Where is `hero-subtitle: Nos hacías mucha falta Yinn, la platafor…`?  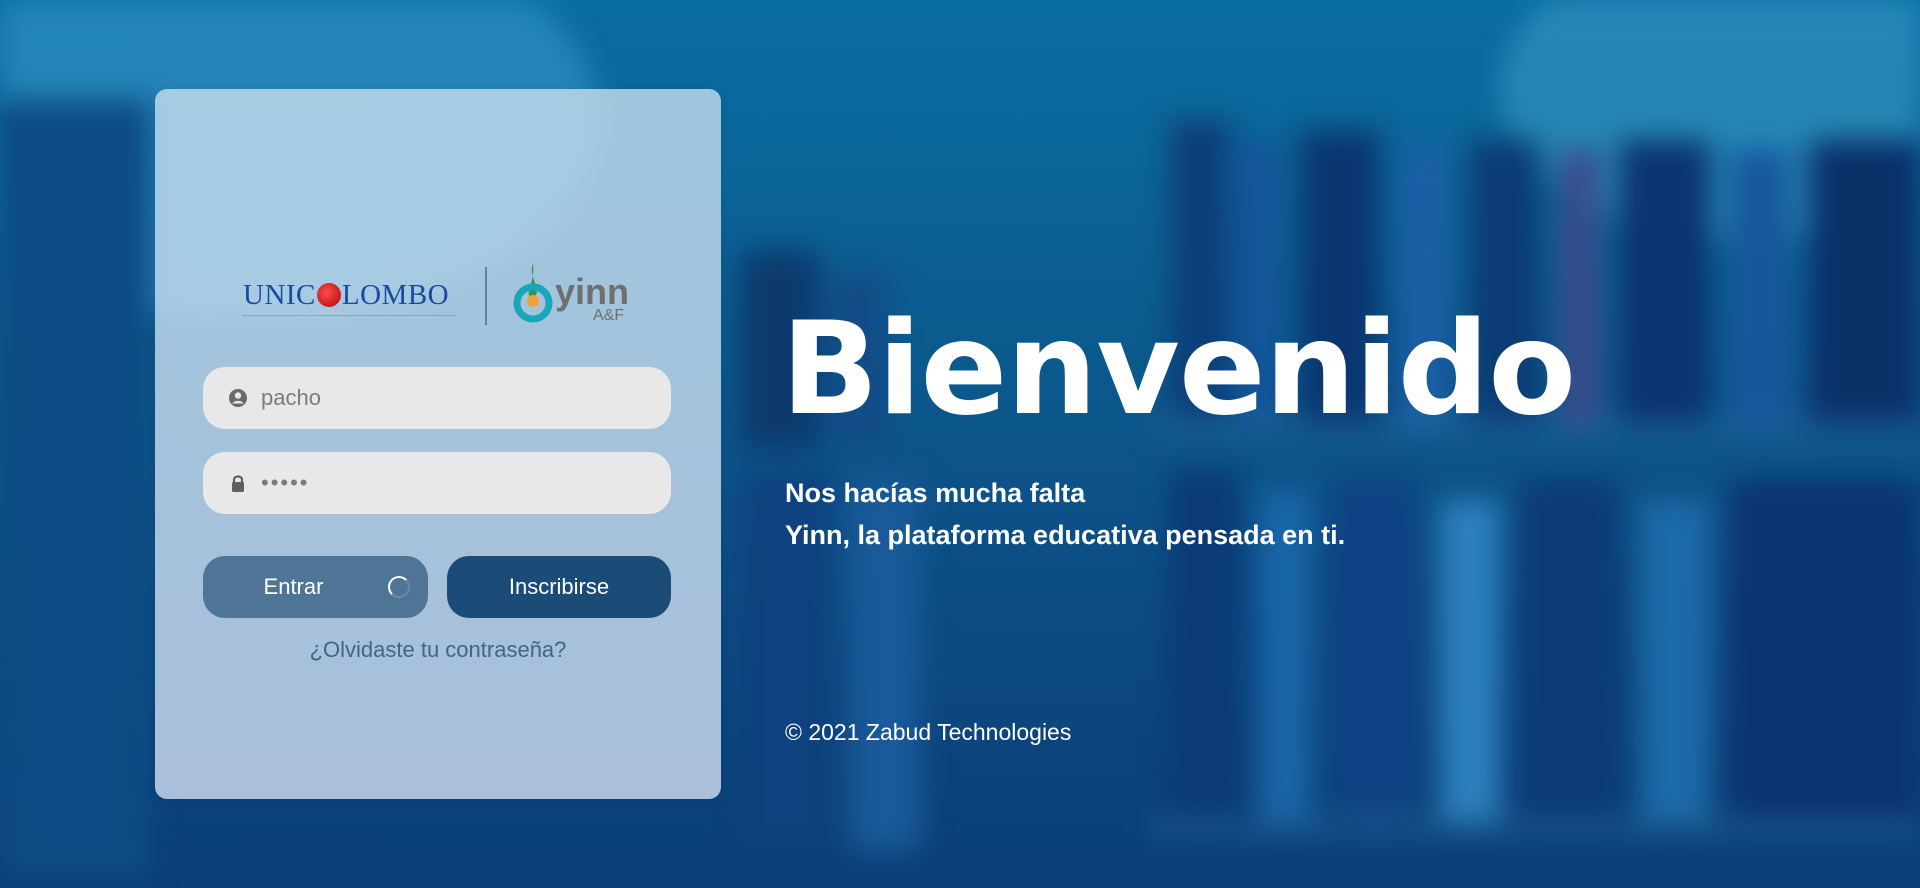 hero-subtitle: Nos hacías mucha falta Yinn, la platafor… is located at coordinates (1065, 514).